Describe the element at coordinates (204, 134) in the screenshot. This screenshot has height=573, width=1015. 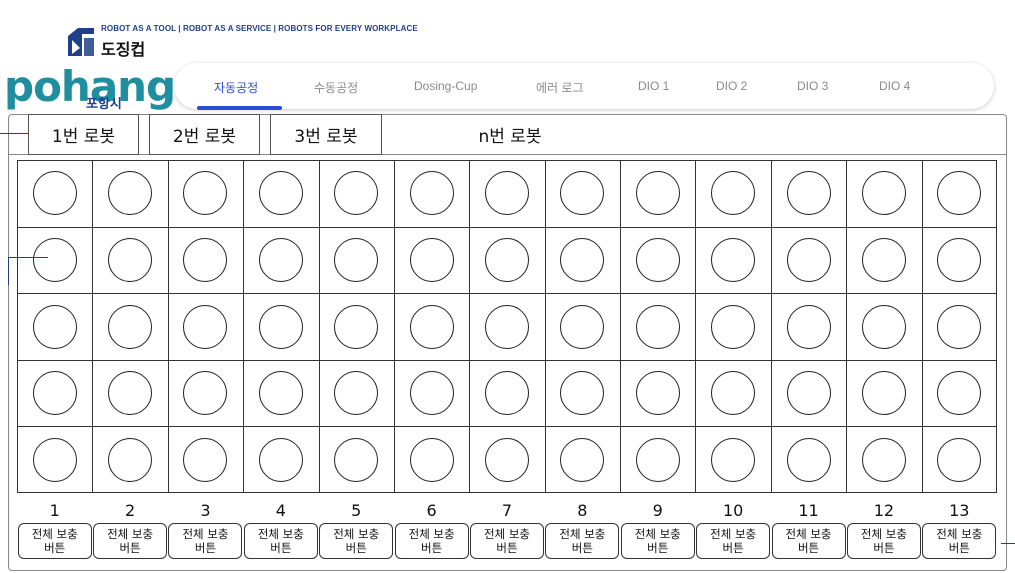
I see `robot-tab-2: 2번 로봇` at that location.